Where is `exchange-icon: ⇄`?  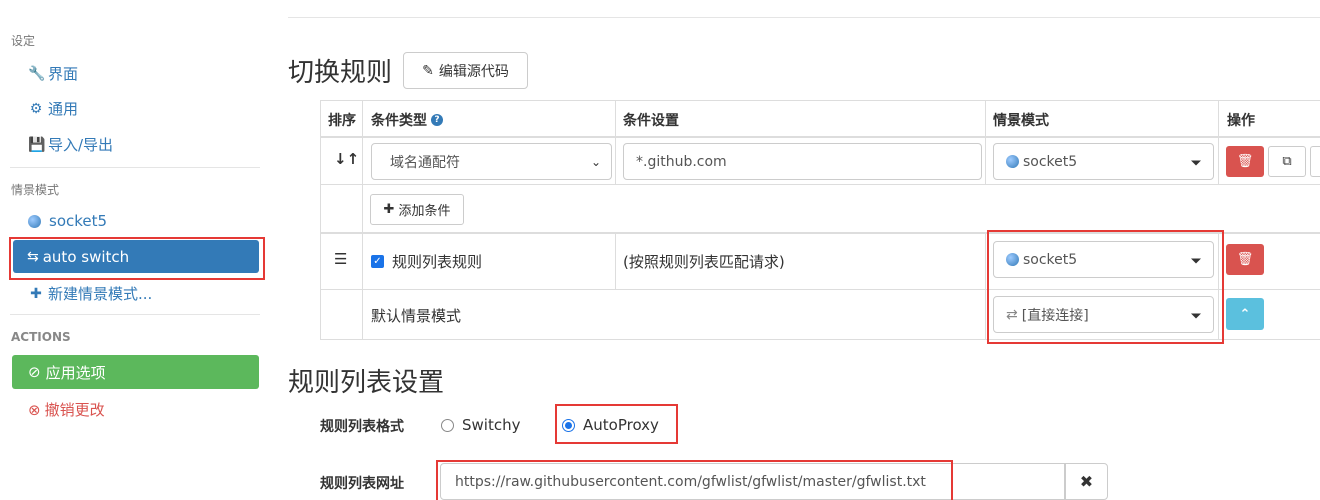
exchange-icon: ⇄ is located at coordinates (1012, 314).